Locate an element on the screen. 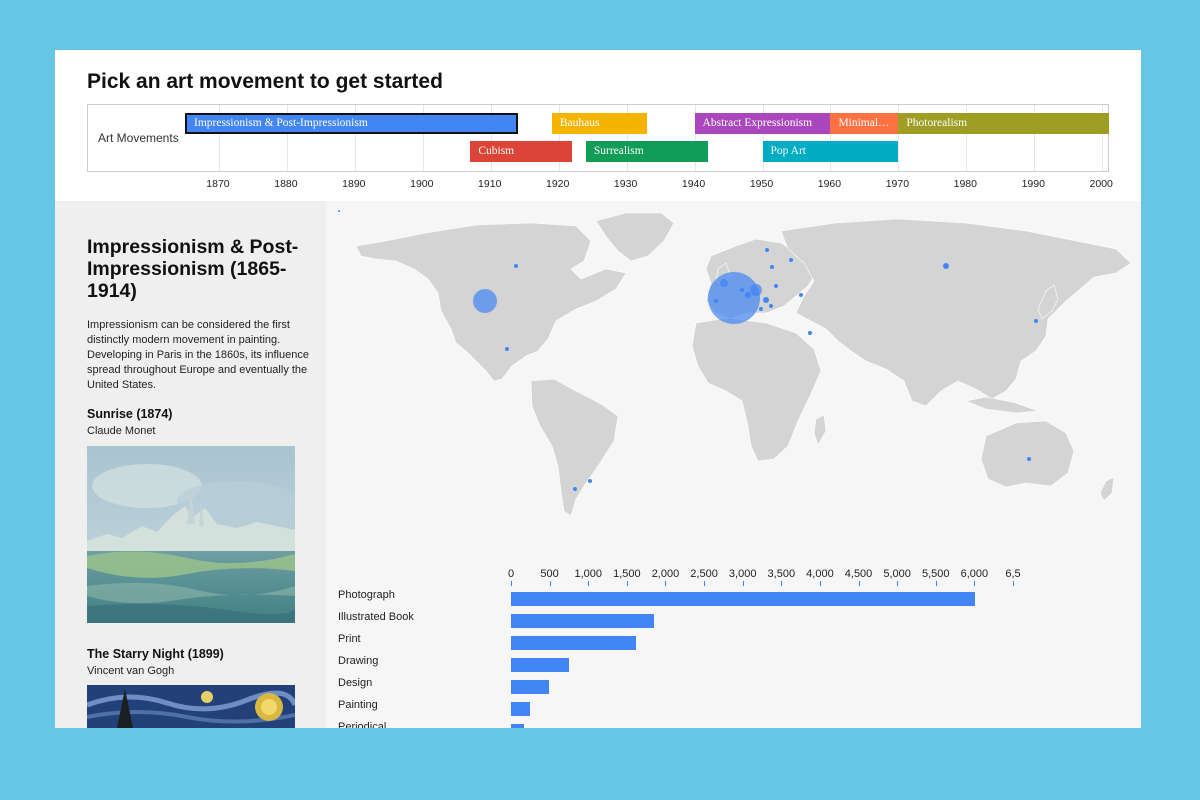 The height and width of the screenshot is (800, 1200). artwork-title: Sunrise (1874) is located at coordinates (130, 414).